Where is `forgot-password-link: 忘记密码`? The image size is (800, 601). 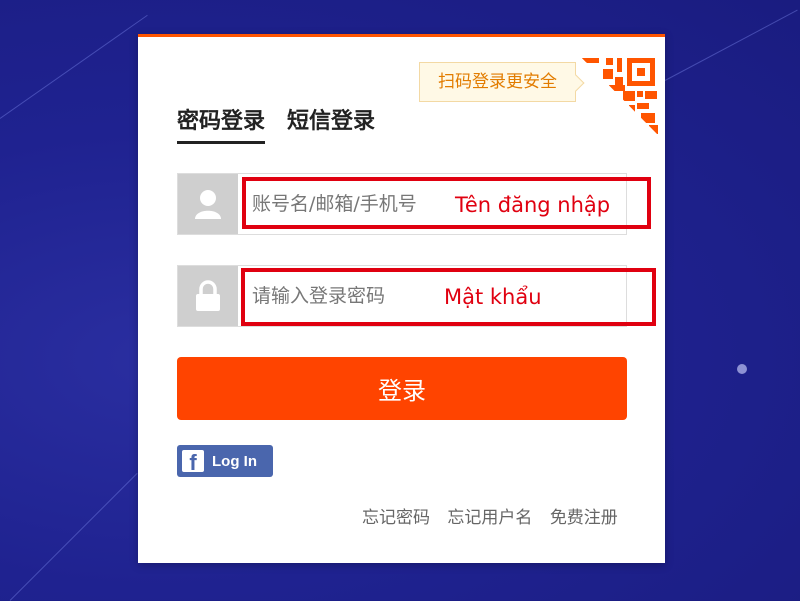 forgot-password-link: 忘记密码 is located at coordinates (396, 518).